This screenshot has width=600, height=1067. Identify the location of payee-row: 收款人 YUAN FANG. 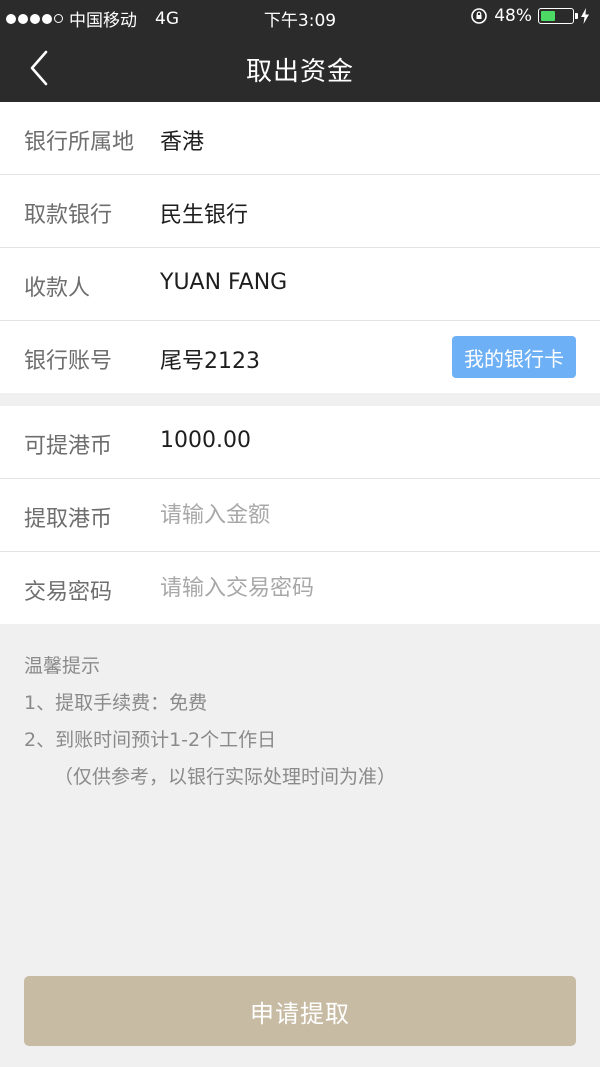
(300, 284).